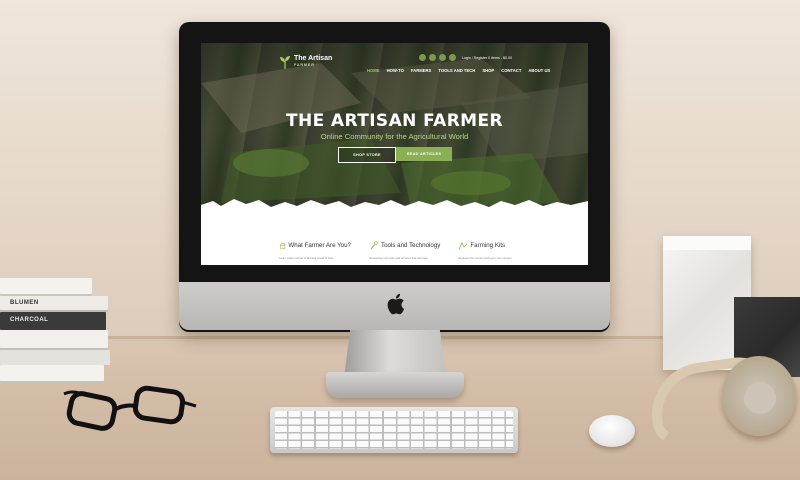 The image size is (800, 480). I want to click on nav-item-how-to: HOW-TO, so click(395, 70).